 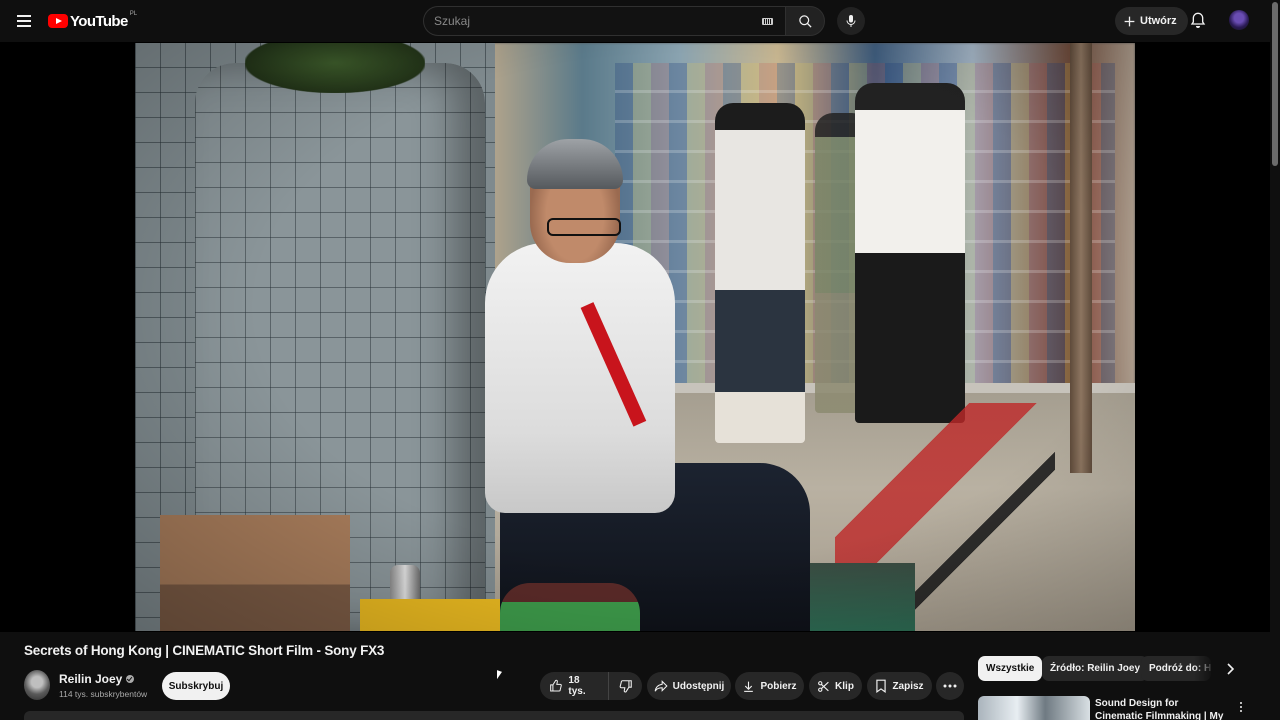 I want to click on channel-name: Reilin Joey, so click(x=90, y=679).